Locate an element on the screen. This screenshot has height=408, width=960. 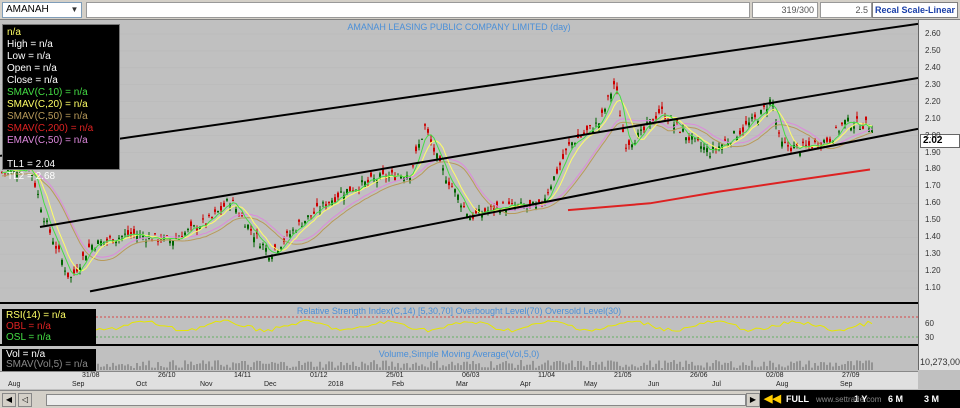
month-tick-label: Feb is located at coordinates (398, 384).